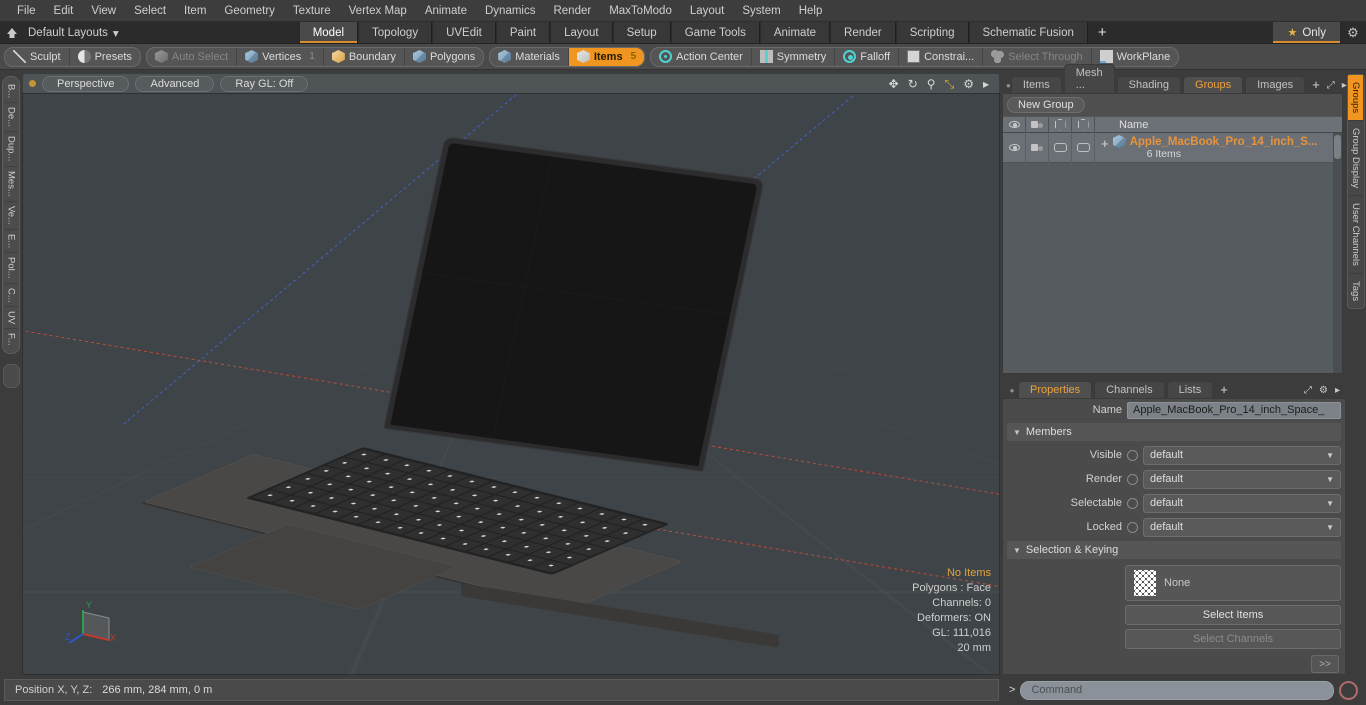 This screenshot has width=1366, height=705. Describe the element at coordinates (1337, 390) in the screenshot. I see `chevron-right-icon: ▸` at that location.